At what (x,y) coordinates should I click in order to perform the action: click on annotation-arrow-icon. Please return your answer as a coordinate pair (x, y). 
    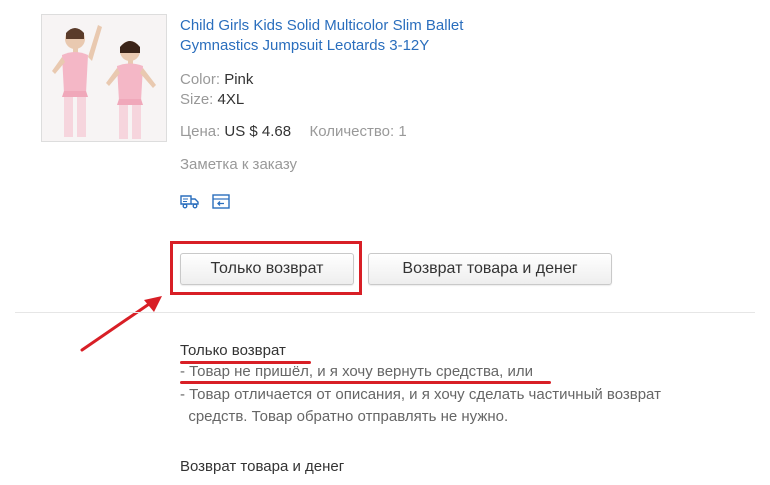
    Looking at the image, I should click on (121, 324).